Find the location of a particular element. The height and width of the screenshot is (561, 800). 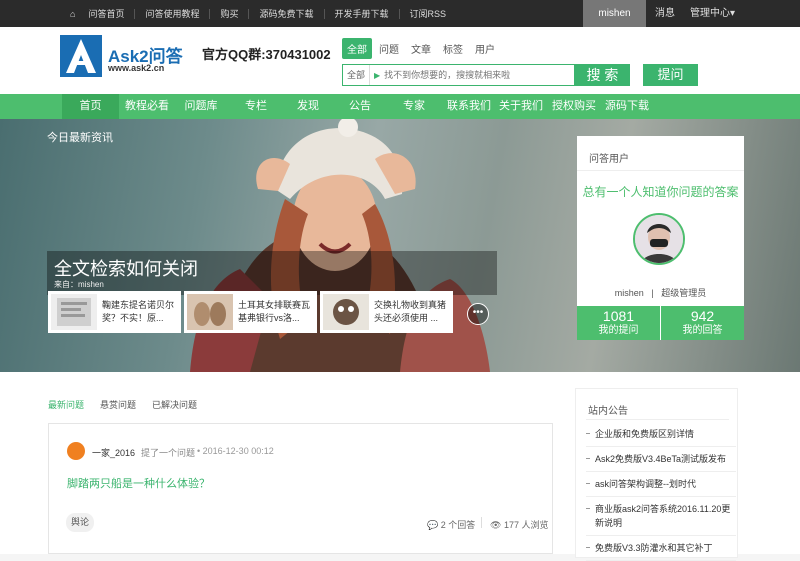

answer-count: 💬 2 个回答 is located at coordinates (451, 524).